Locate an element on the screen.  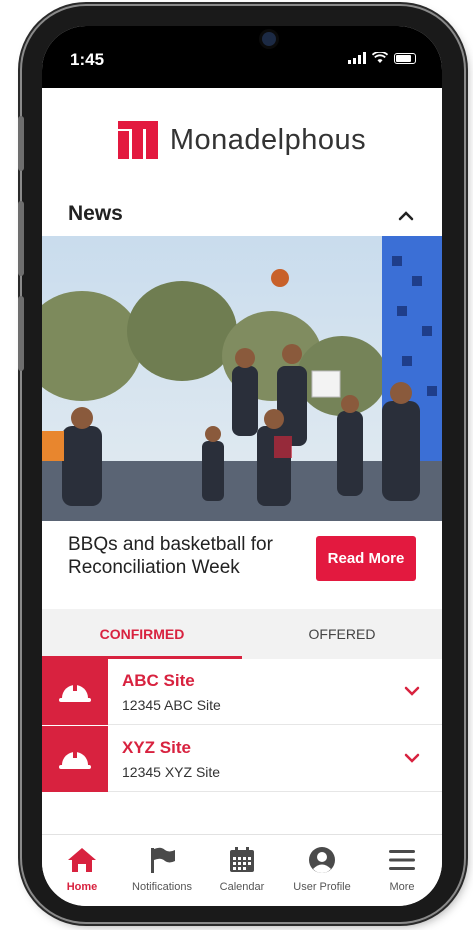
home-icon is located at coordinates (82, 860).